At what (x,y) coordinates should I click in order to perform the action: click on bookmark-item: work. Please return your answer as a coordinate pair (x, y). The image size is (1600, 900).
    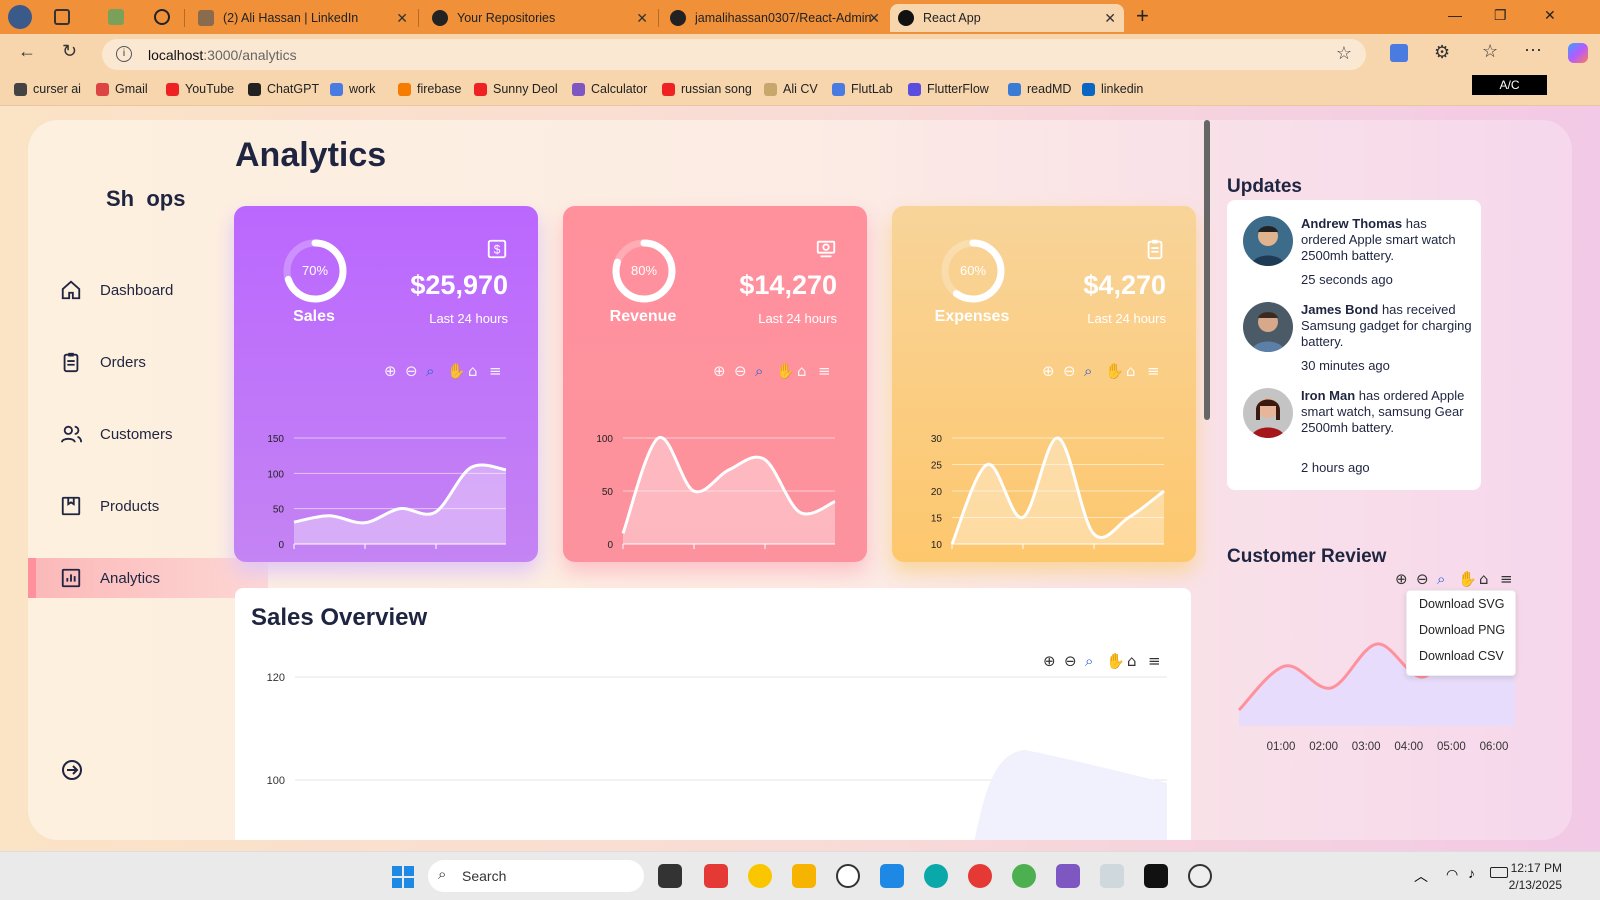
    Looking at the image, I should click on (352, 89).